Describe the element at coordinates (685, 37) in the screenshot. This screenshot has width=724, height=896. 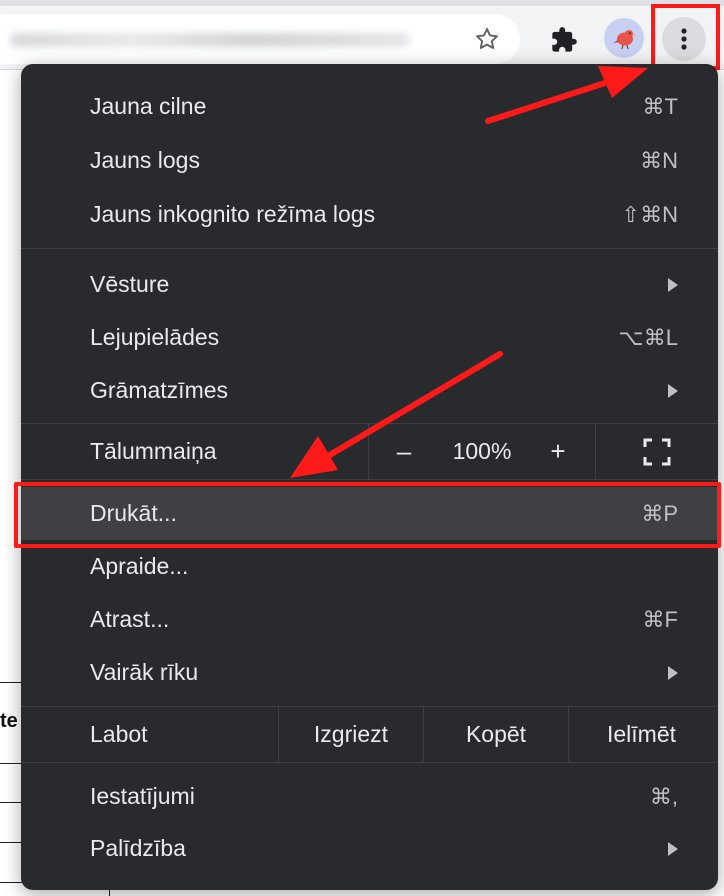
I see `annotation-box-menu-button` at that location.